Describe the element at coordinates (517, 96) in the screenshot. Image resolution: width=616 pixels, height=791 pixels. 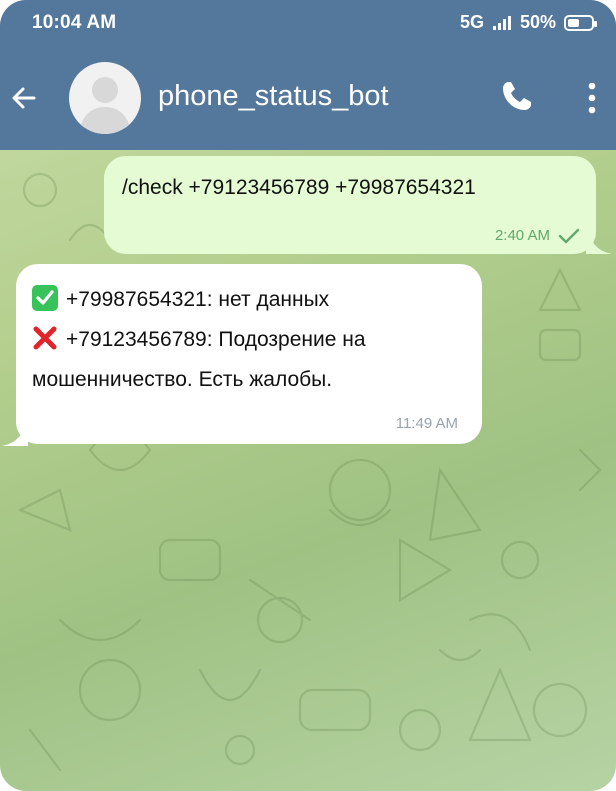
I see `phone-icon` at that location.